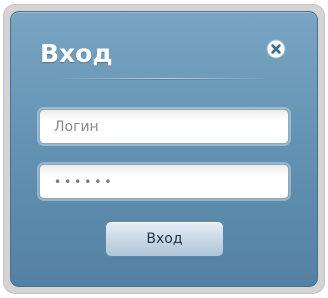  Describe the element at coordinates (164, 79) in the screenshot. I see `title-divider-shadow` at that location.